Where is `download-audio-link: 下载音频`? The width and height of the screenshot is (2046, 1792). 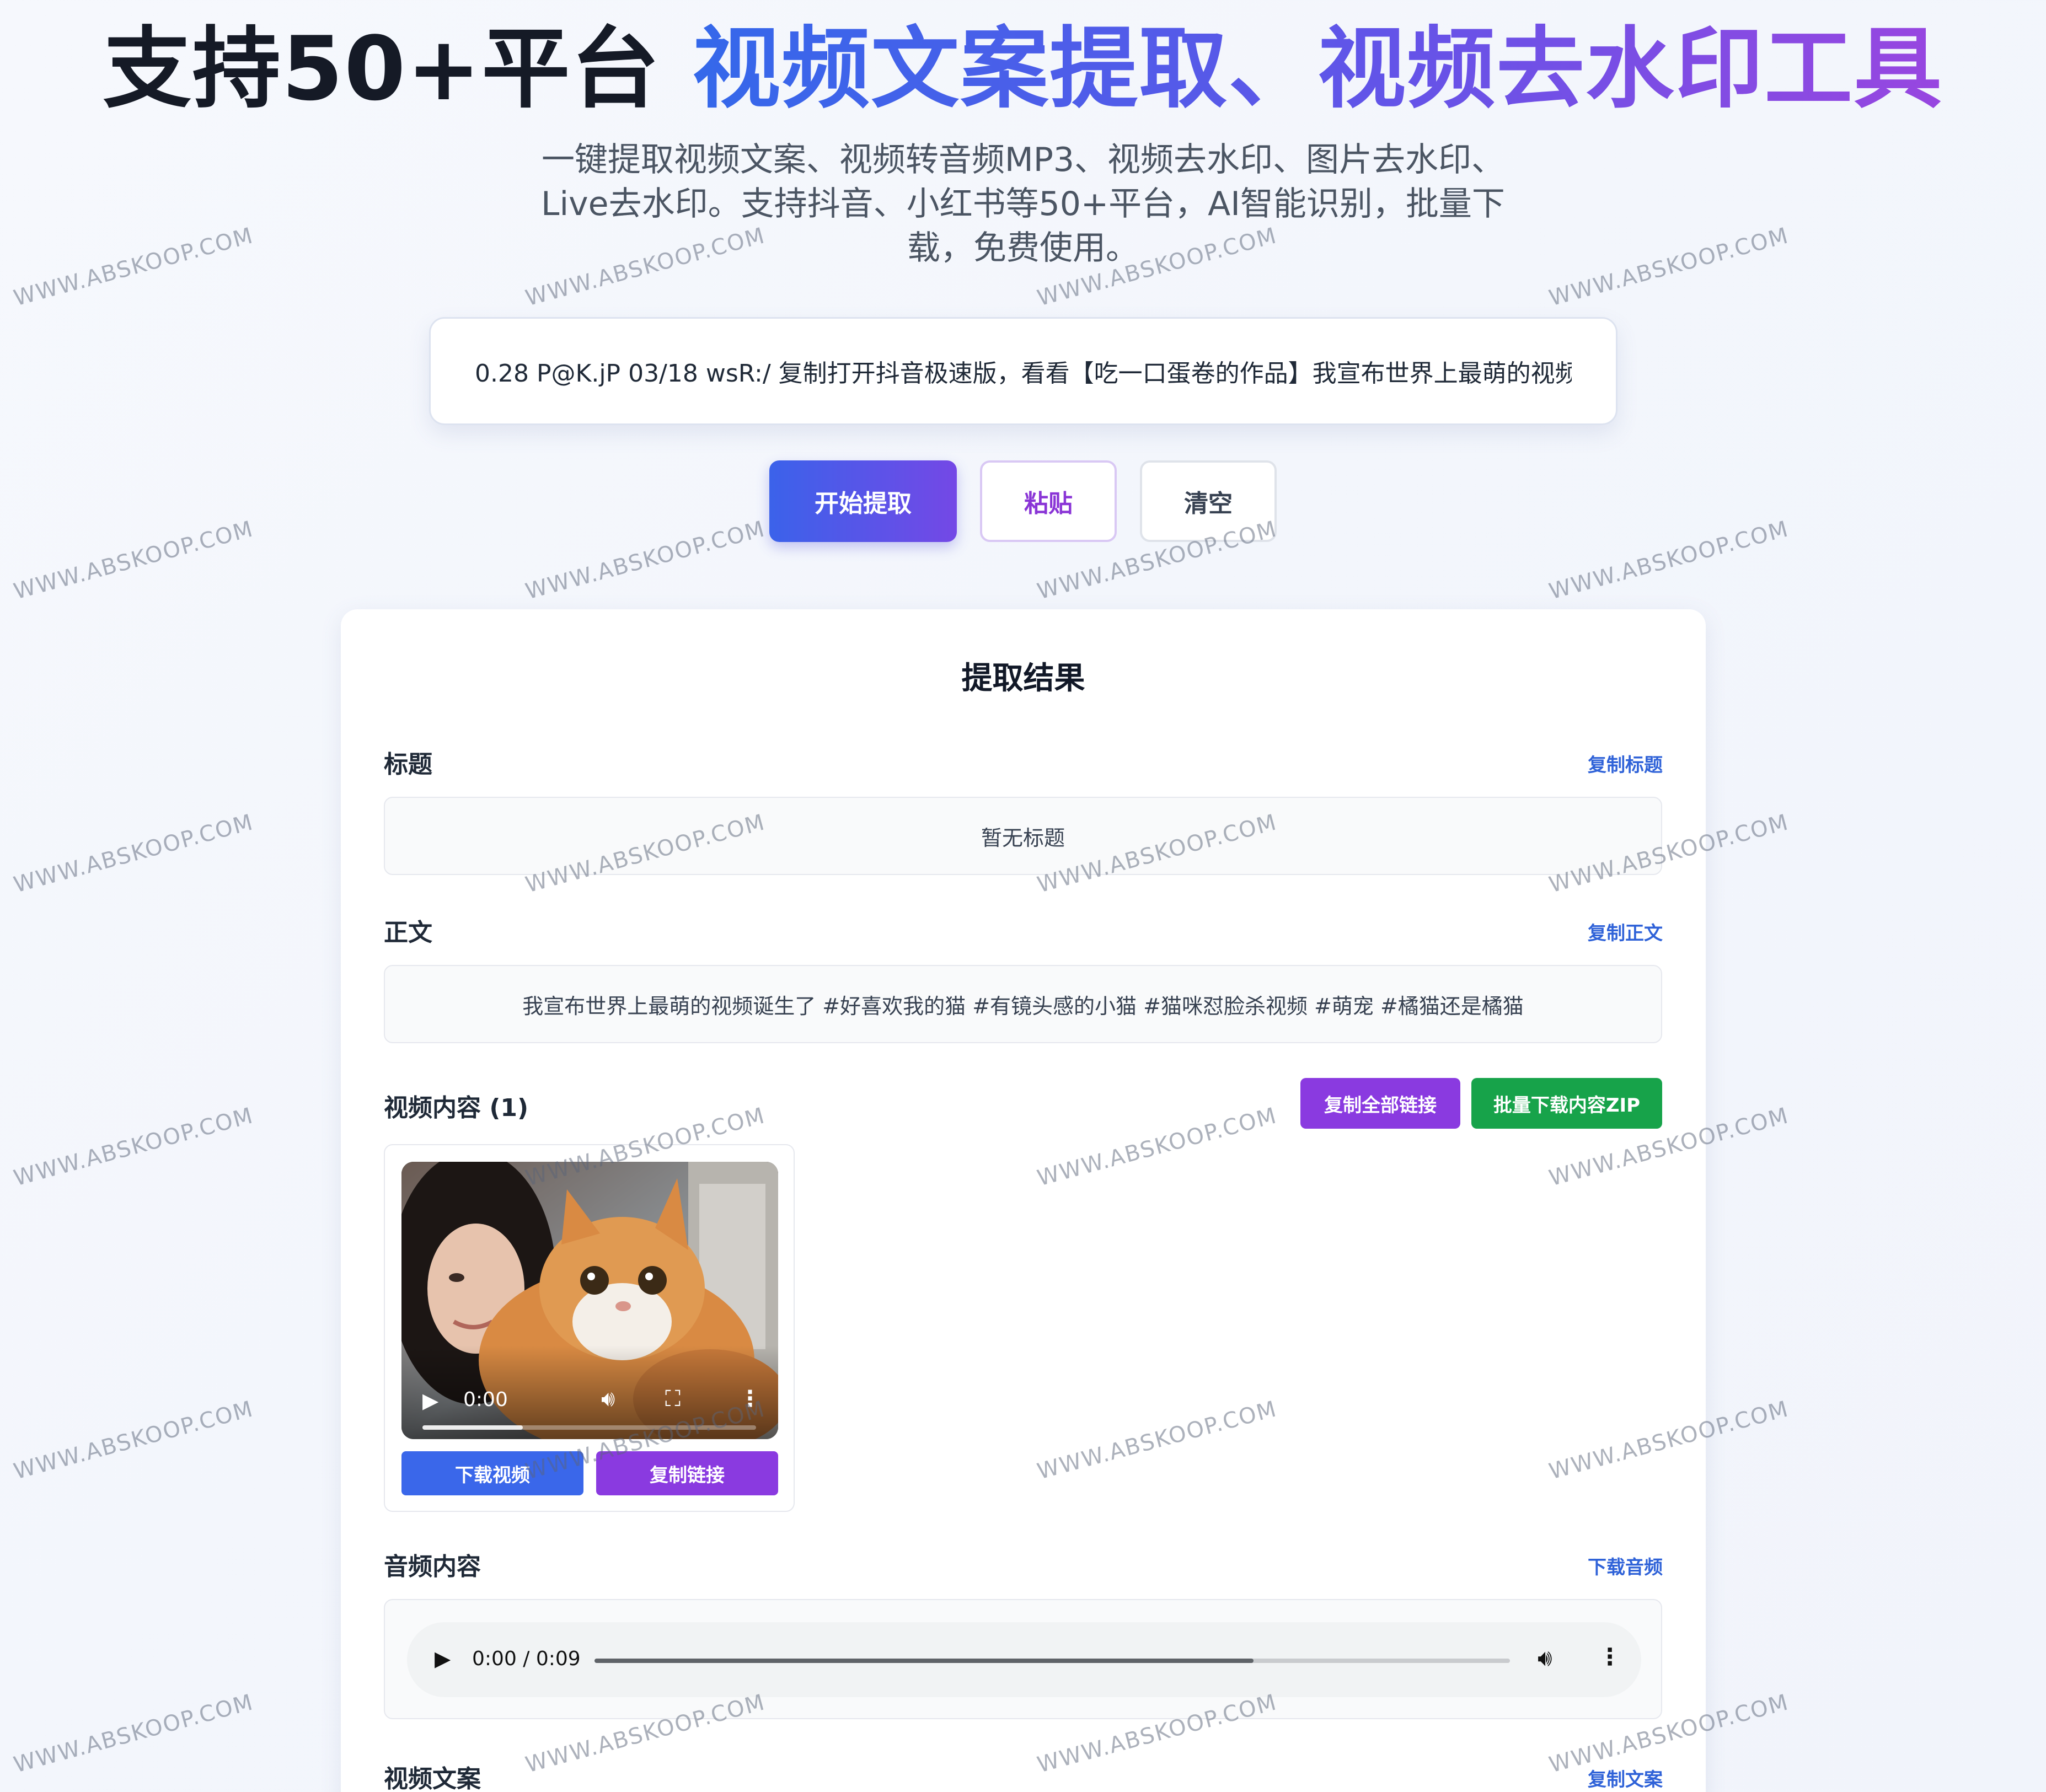 download-audio-link: 下载音频 is located at coordinates (1625, 1565).